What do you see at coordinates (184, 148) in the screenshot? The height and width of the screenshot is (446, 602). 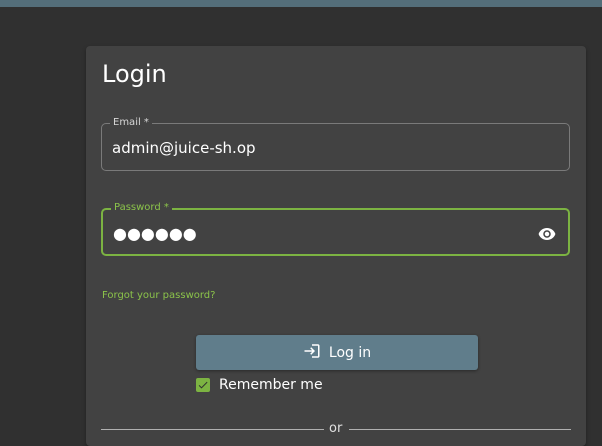 I see `email-input: admin@juice-sh.op` at bounding box center [184, 148].